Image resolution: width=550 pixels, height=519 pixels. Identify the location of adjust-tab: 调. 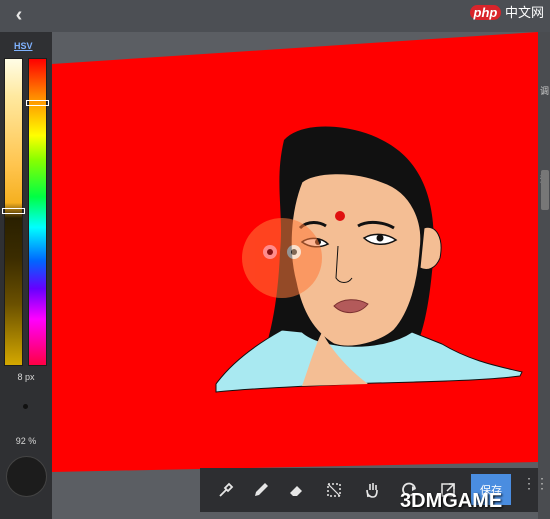
(544, 90).